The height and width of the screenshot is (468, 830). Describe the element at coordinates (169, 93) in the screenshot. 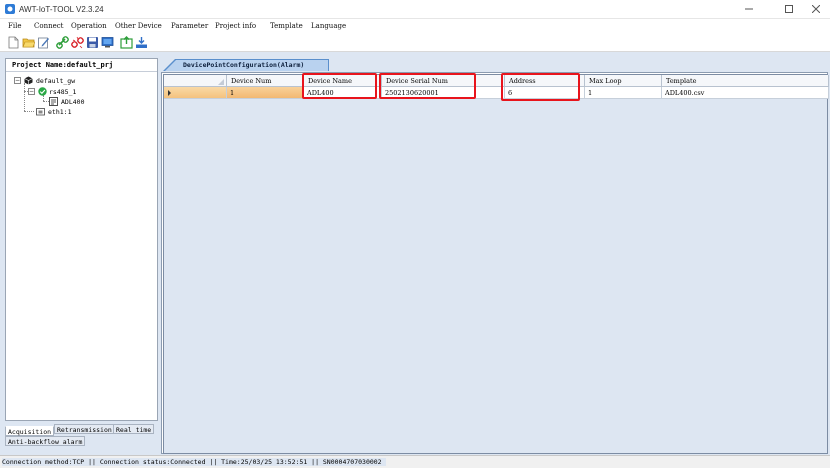

I see `current-row-arrow-icon` at that location.